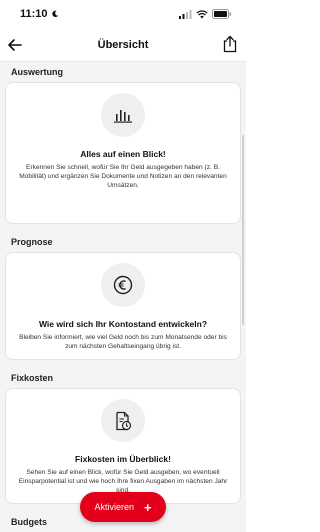  What do you see at coordinates (243, 230) in the screenshot?
I see `scrollbar` at bounding box center [243, 230].